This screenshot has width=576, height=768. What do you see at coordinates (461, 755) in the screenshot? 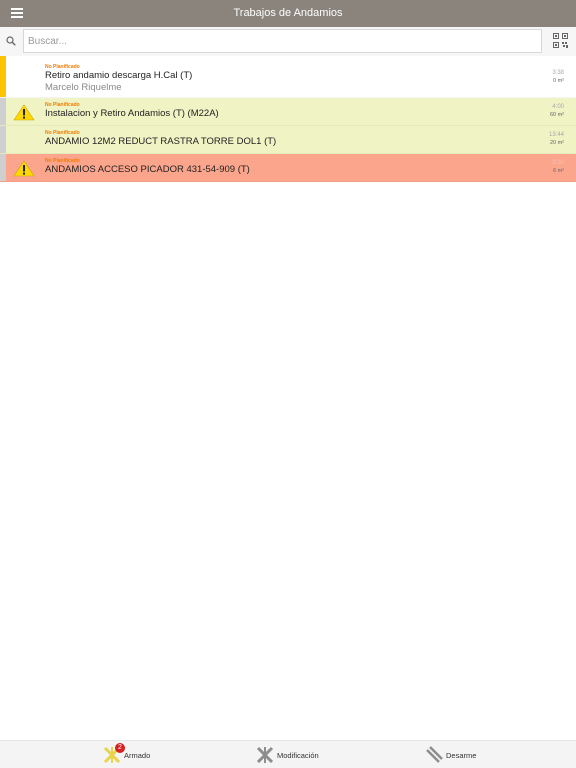
I see `tab-label: Desarme` at bounding box center [461, 755].